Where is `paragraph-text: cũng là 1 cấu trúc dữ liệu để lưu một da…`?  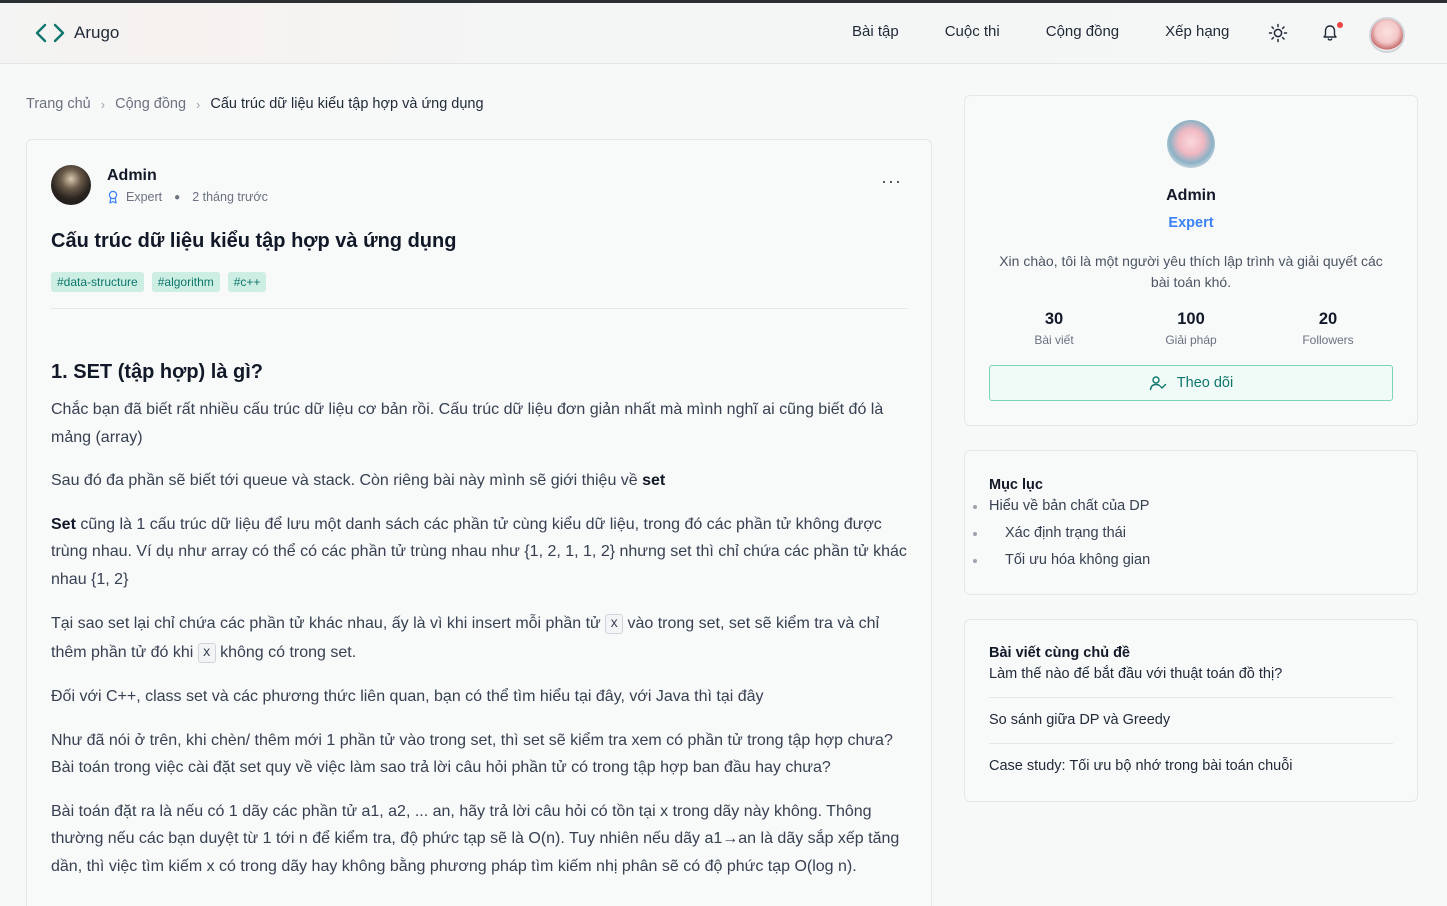 paragraph-text: cũng là 1 cấu trúc dữ liệu để lưu một da… is located at coordinates (479, 551).